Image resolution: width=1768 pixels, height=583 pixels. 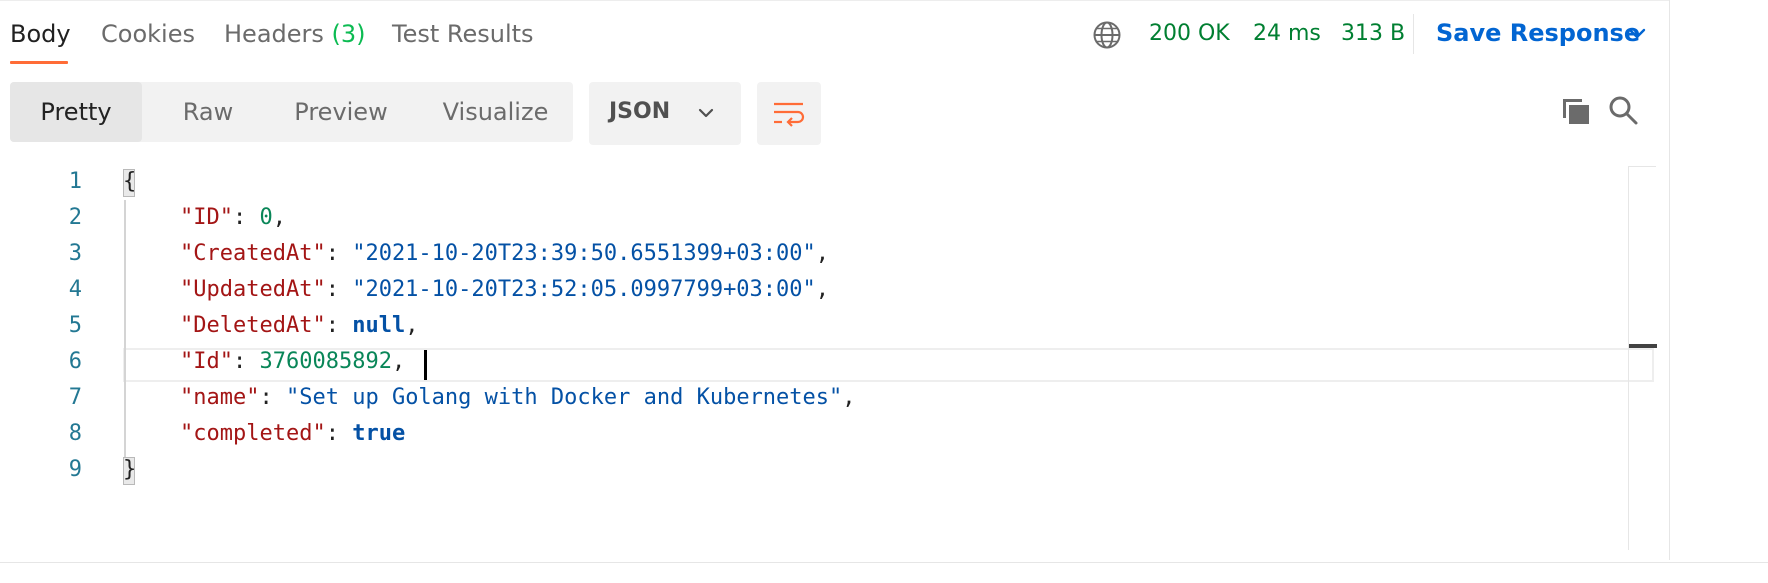 I want to click on code-line-id-number: "Id": 3760085892,, so click(x=292, y=361).